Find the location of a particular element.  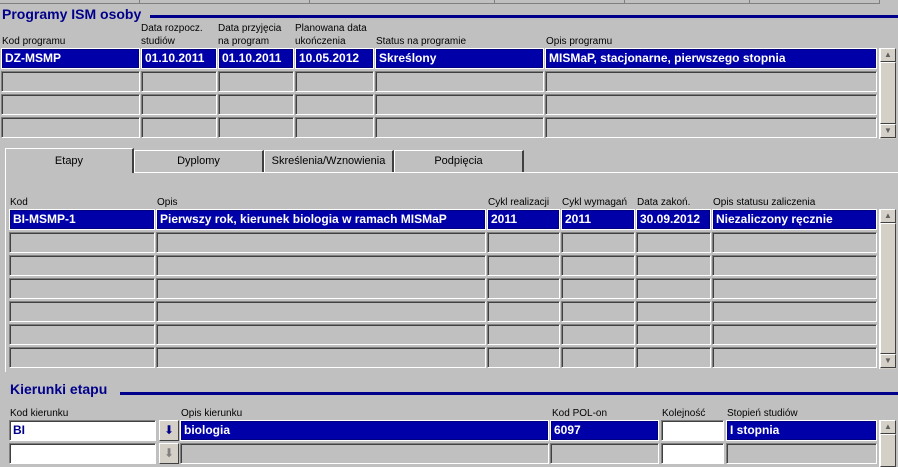

kierunki-header-kolejnosc: Kolejność is located at coordinates (684, 413).